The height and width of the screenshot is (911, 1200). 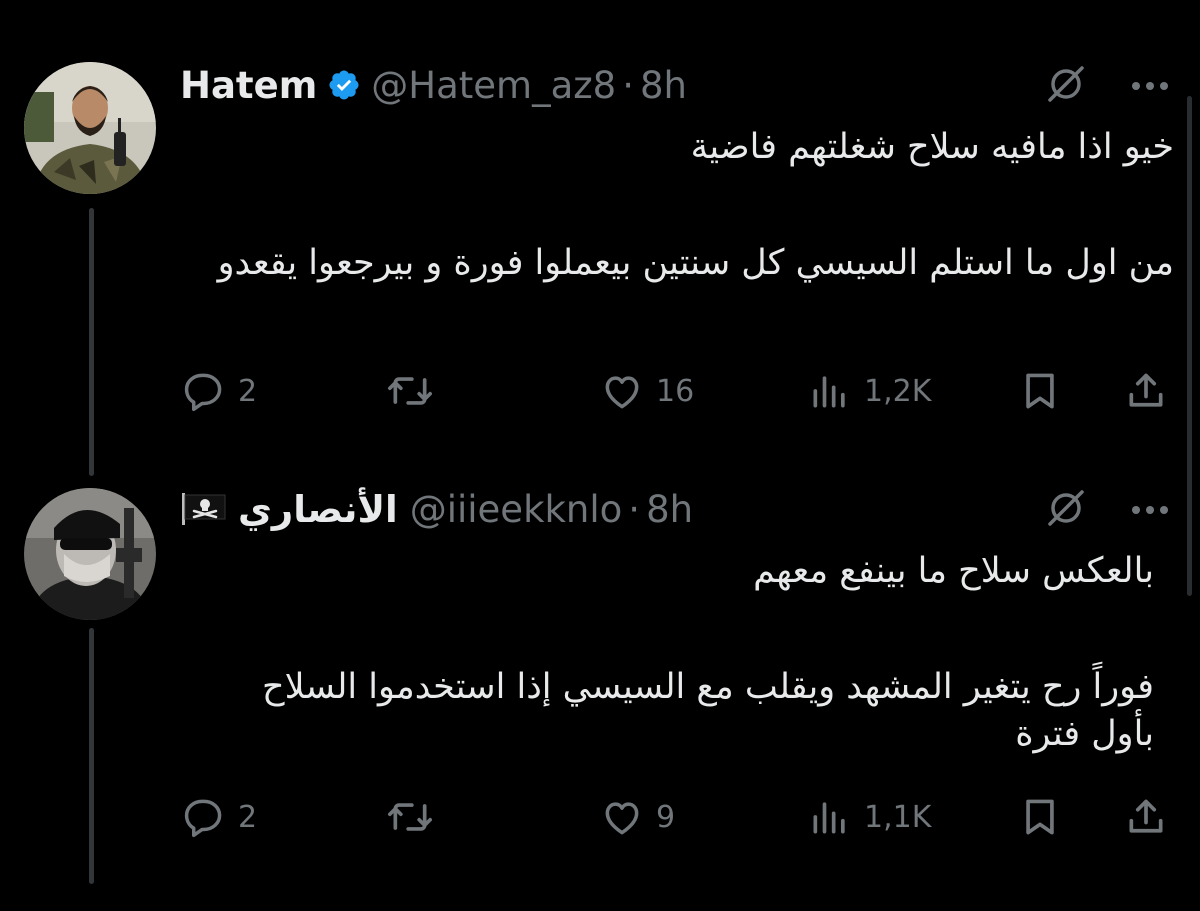 I want to click on tweet-text-line-1: خيو اذا مافيه سلاح شغلتهم فاضية, so click(x=932, y=147).